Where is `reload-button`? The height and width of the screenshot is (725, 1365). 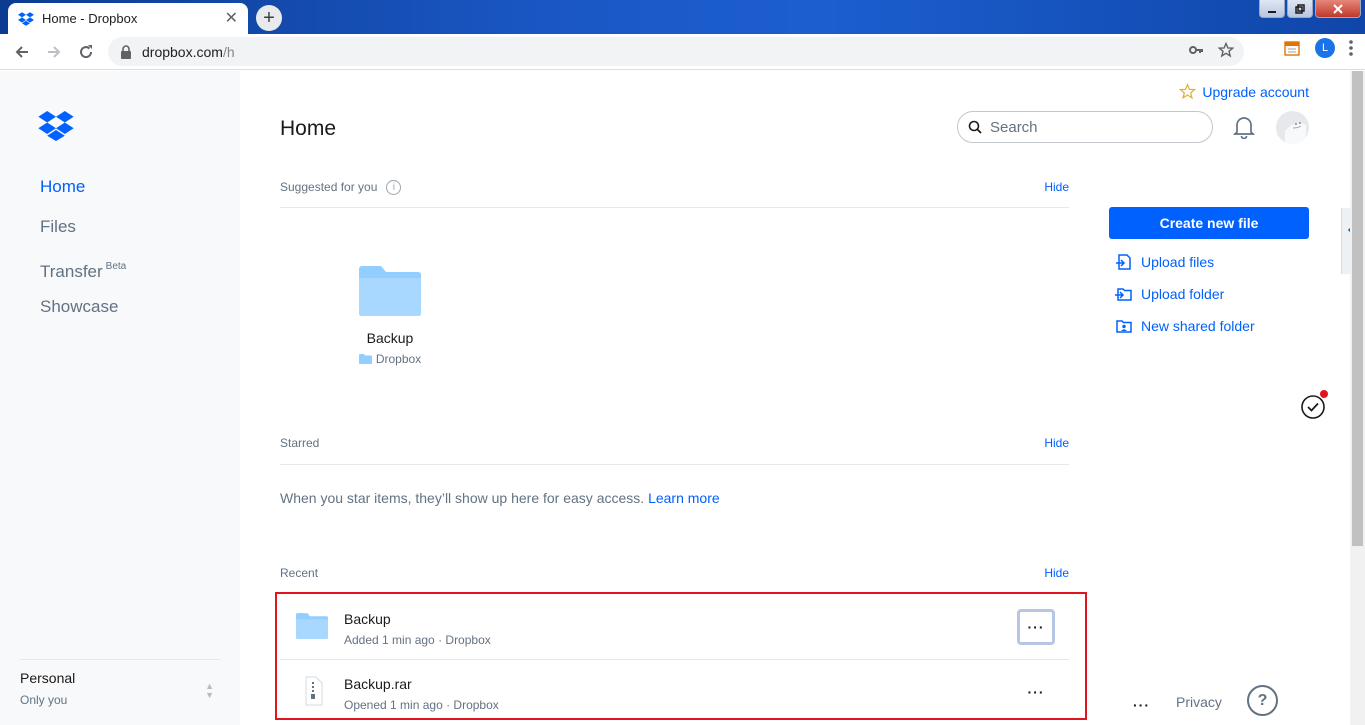
reload-button is located at coordinates (86, 52).